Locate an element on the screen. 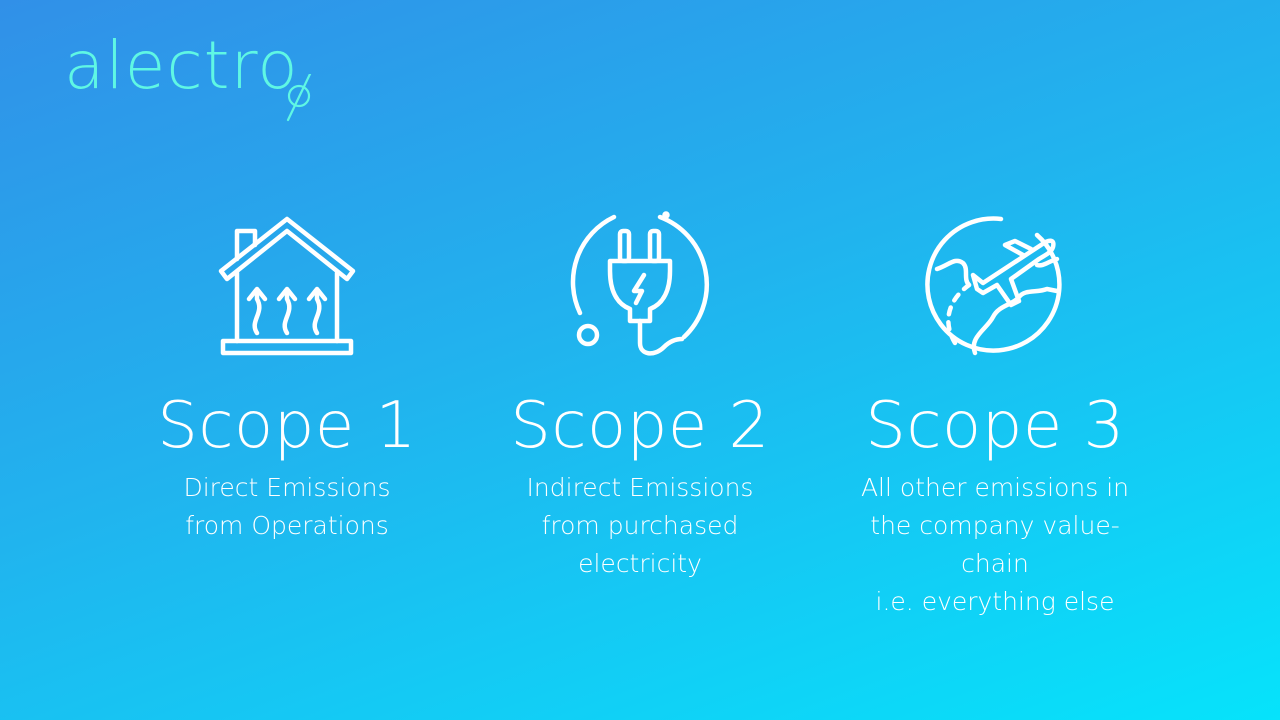  scope-2-description-line: Indirect Emissions is located at coordinates (640, 487).